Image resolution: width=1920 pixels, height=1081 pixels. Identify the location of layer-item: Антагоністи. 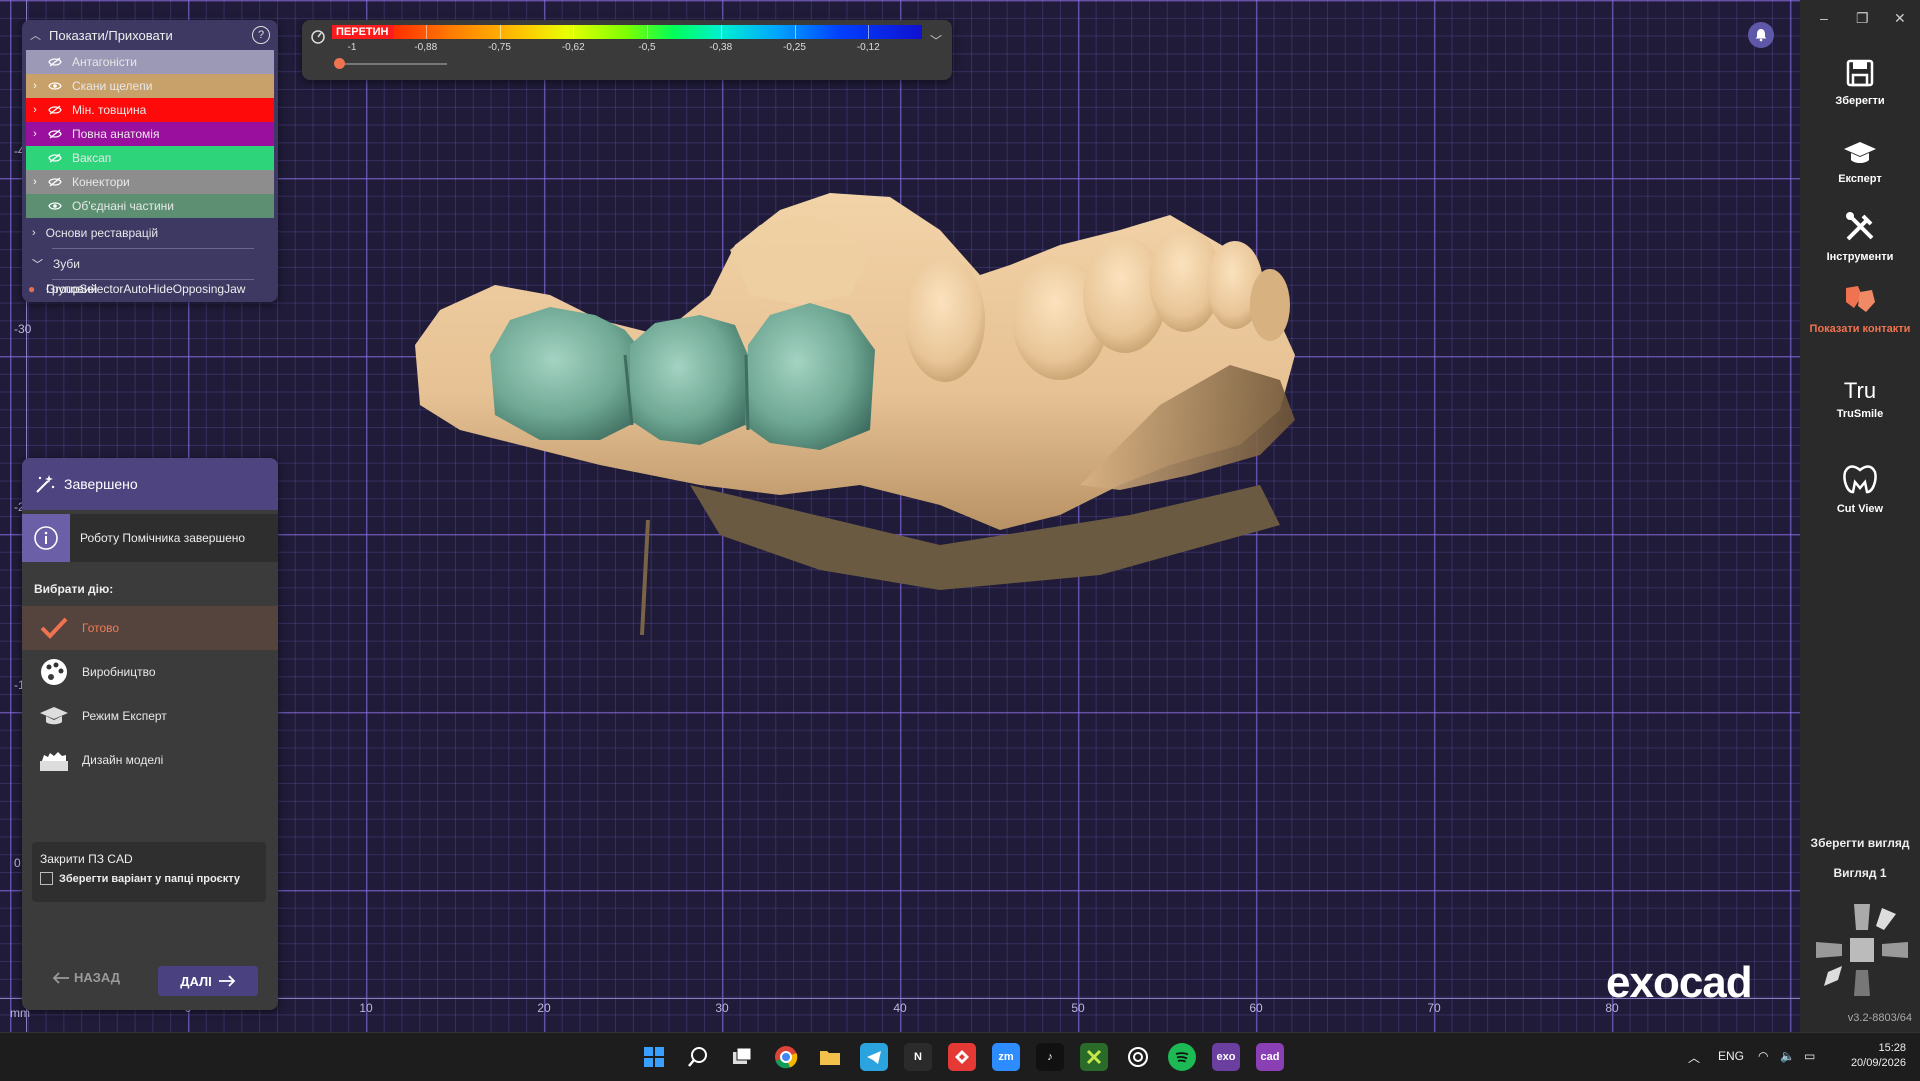
(150, 62).